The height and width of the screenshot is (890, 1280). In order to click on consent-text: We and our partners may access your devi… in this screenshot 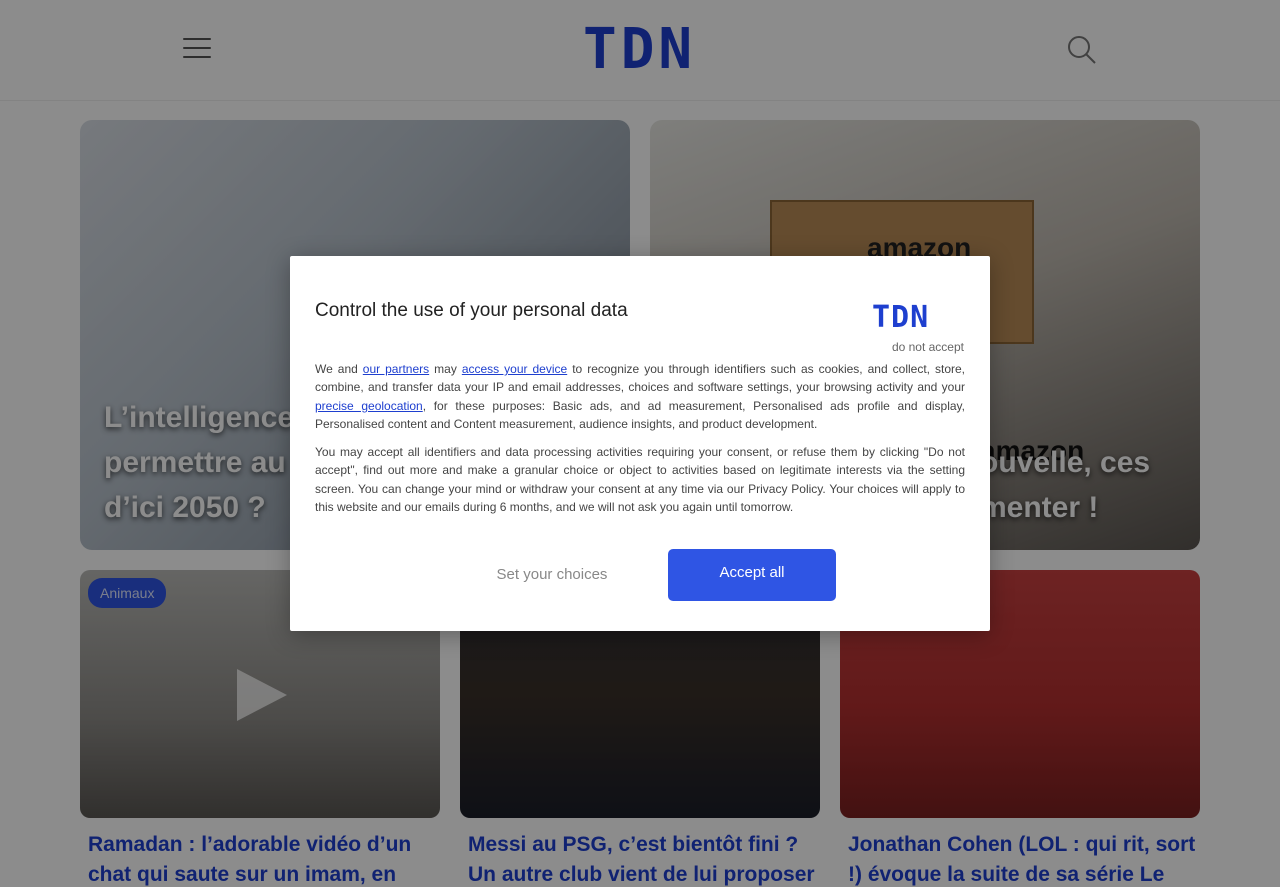, I will do `click(640, 443)`.